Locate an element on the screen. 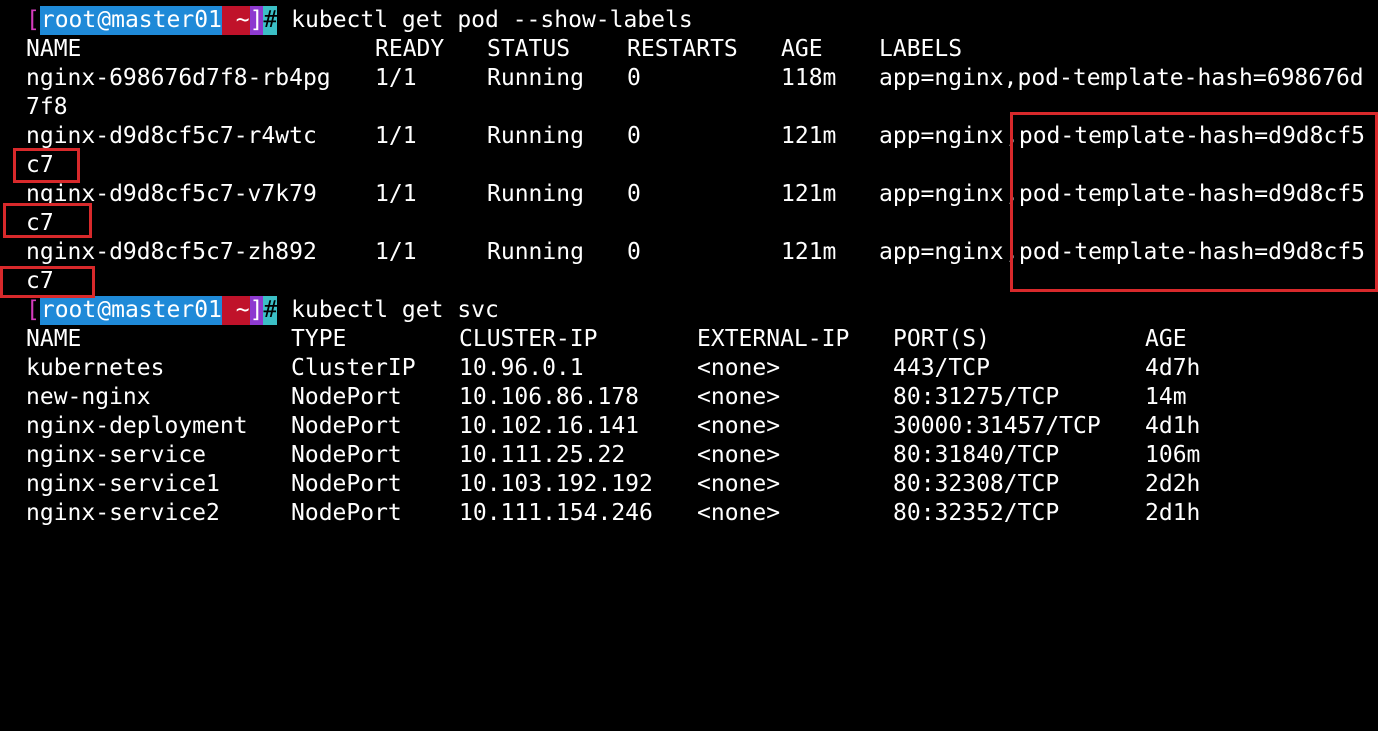  svc-cluster-ip: 10.106.86.178 is located at coordinates (549, 397).